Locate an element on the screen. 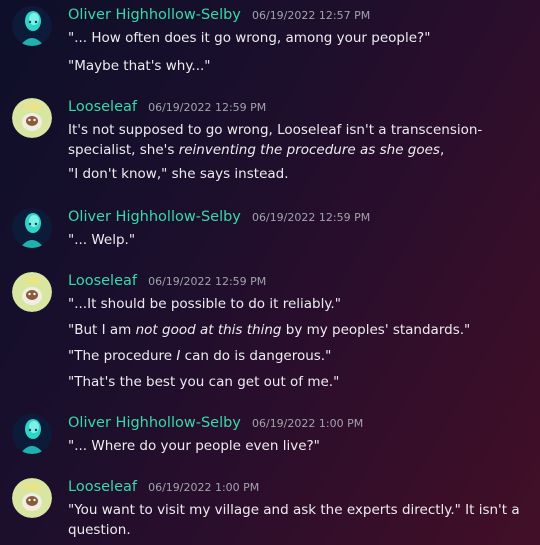 This screenshot has height=545, width=540. message-line: "... Where do your people even live?" is located at coordinates (194, 446).